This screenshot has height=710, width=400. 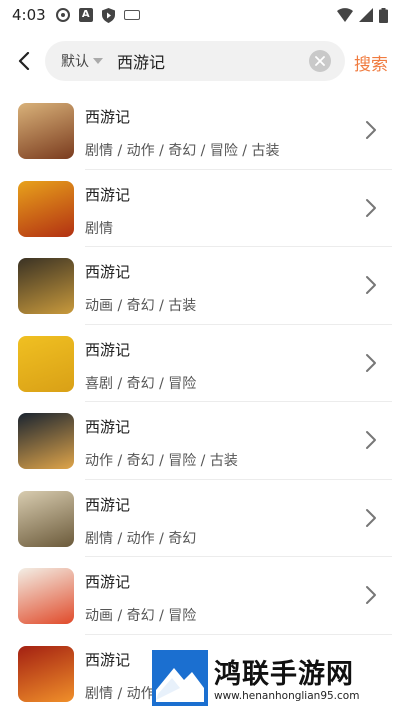 I want to click on search-submit-button: 搜索, so click(x=371, y=62).